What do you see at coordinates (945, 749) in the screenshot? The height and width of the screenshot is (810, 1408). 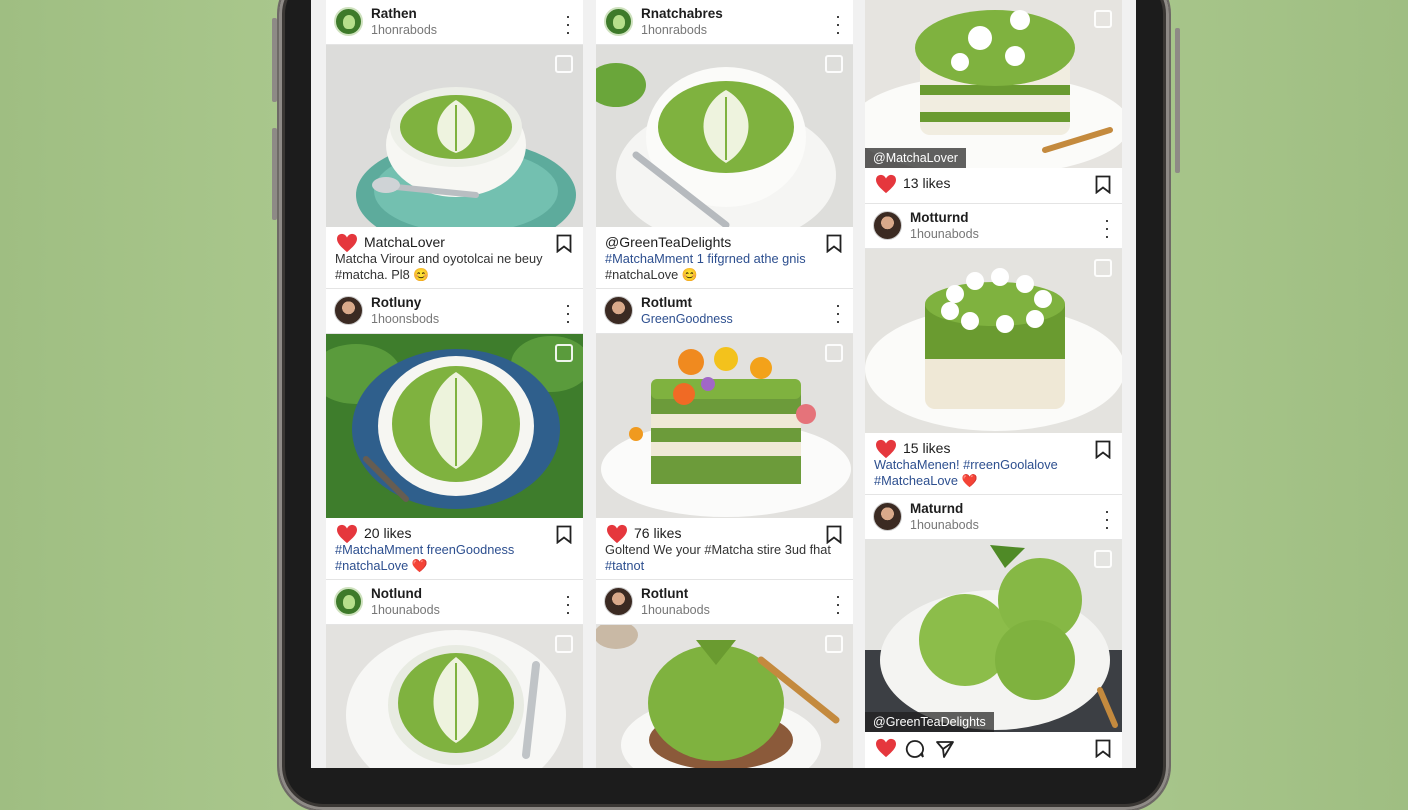 I see `share-icon` at bounding box center [945, 749].